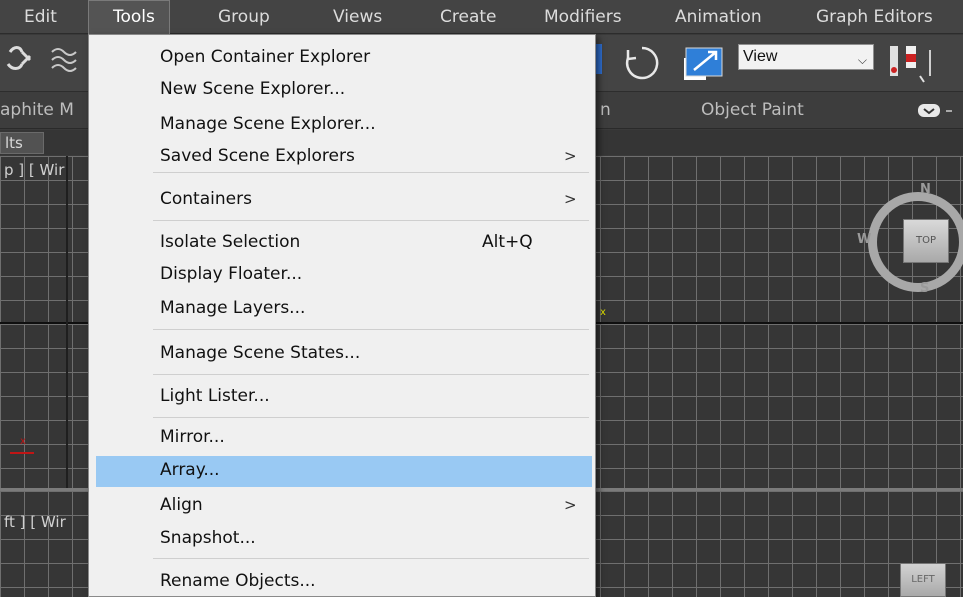  What do you see at coordinates (344, 505) in the screenshot?
I see `menu-item-align: Align >` at bounding box center [344, 505].